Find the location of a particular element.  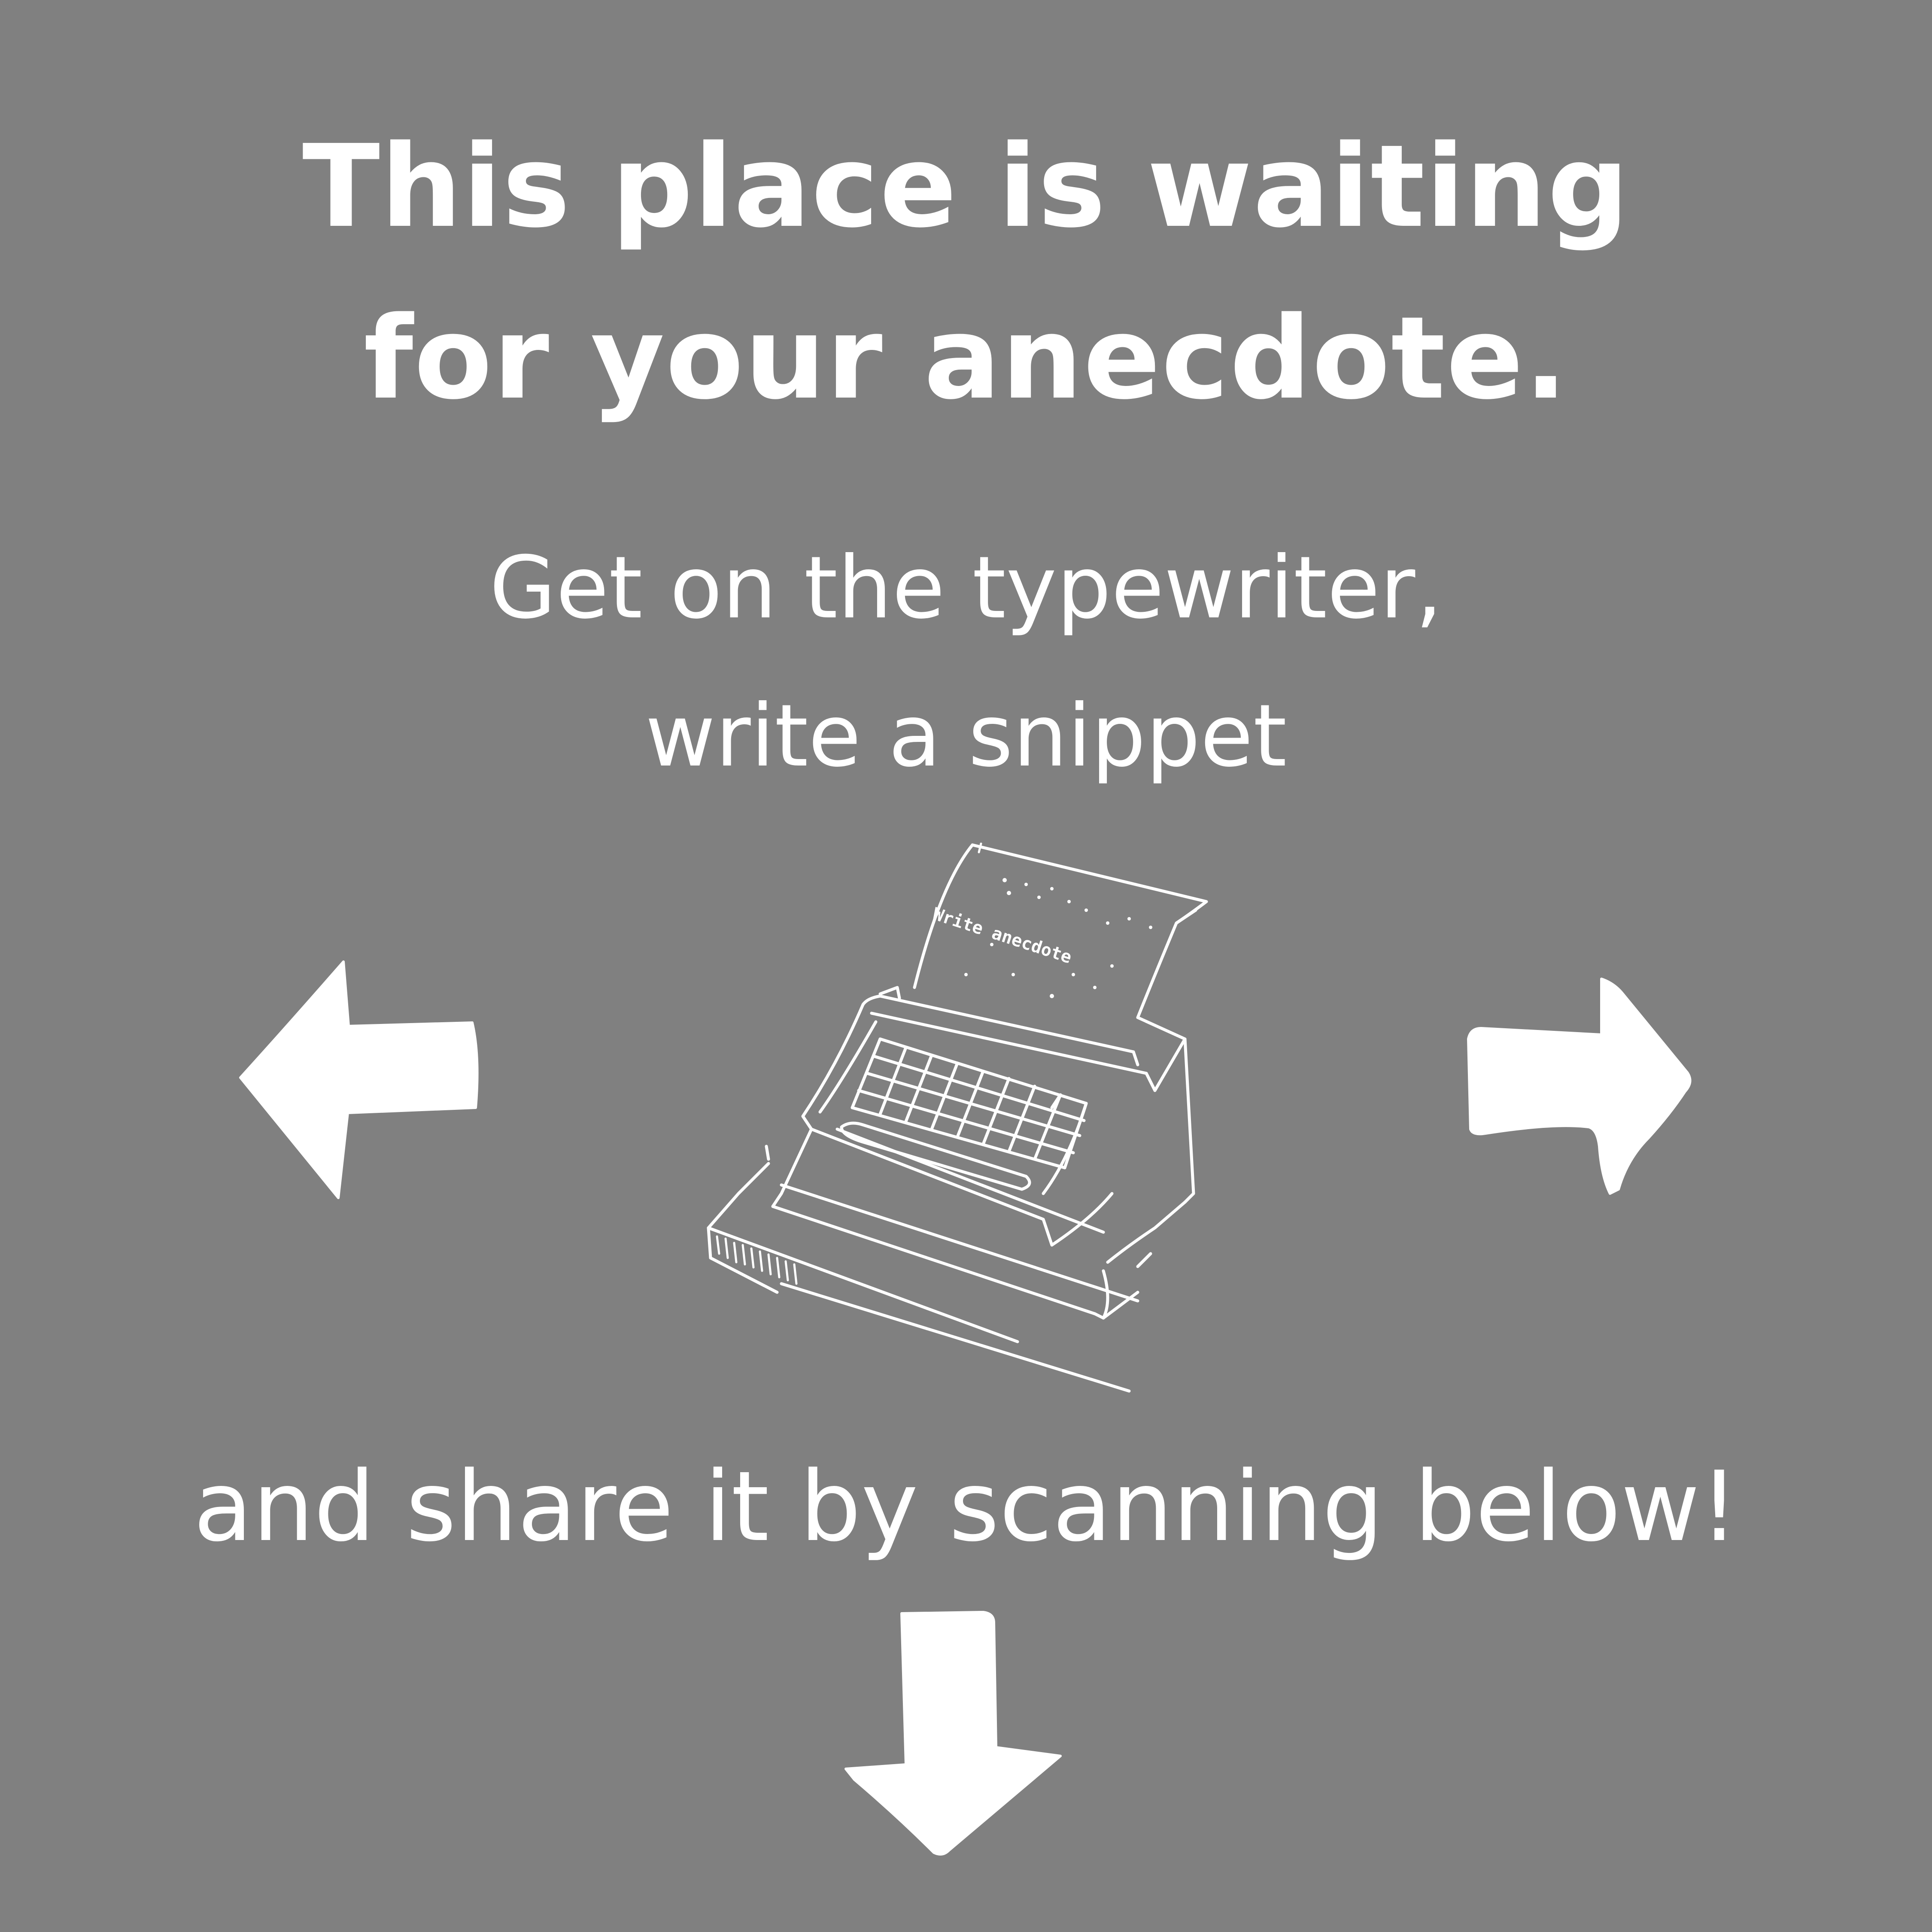

share-instruction: and share it by scanning below! is located at coordinates (966, 1507).